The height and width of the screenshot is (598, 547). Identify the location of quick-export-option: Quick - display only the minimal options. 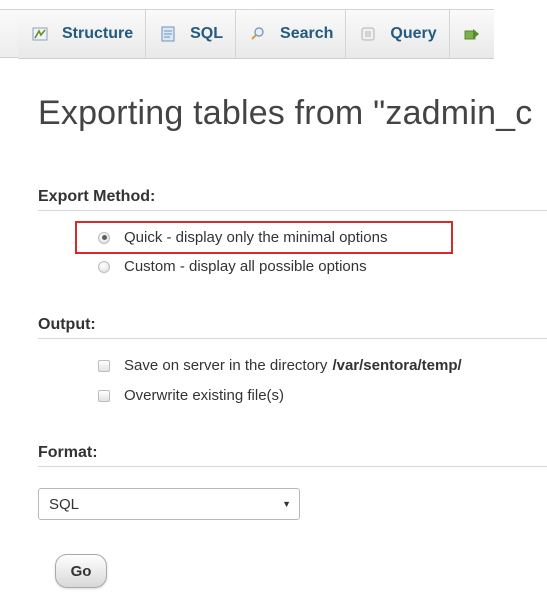
(242, 237).